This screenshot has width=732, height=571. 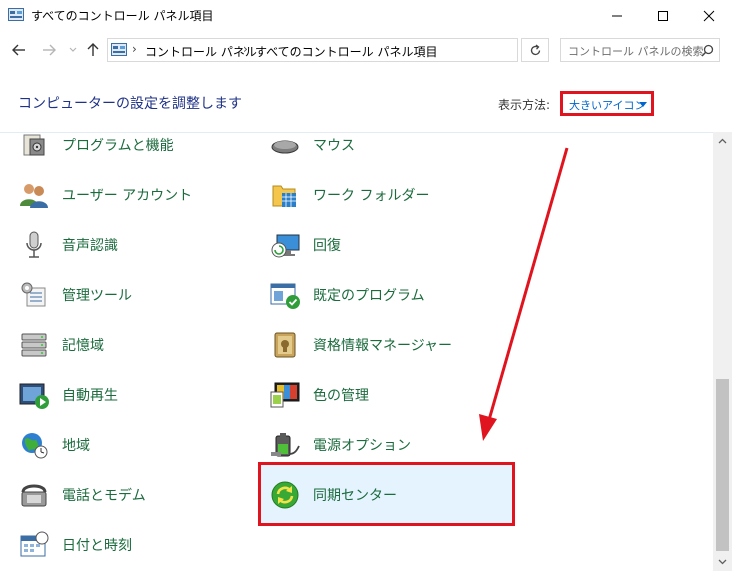 What do you see at coordinates (722, 351) in the screenshot?
I see `vertical-scrollbar` at bounding box center [722, 351].